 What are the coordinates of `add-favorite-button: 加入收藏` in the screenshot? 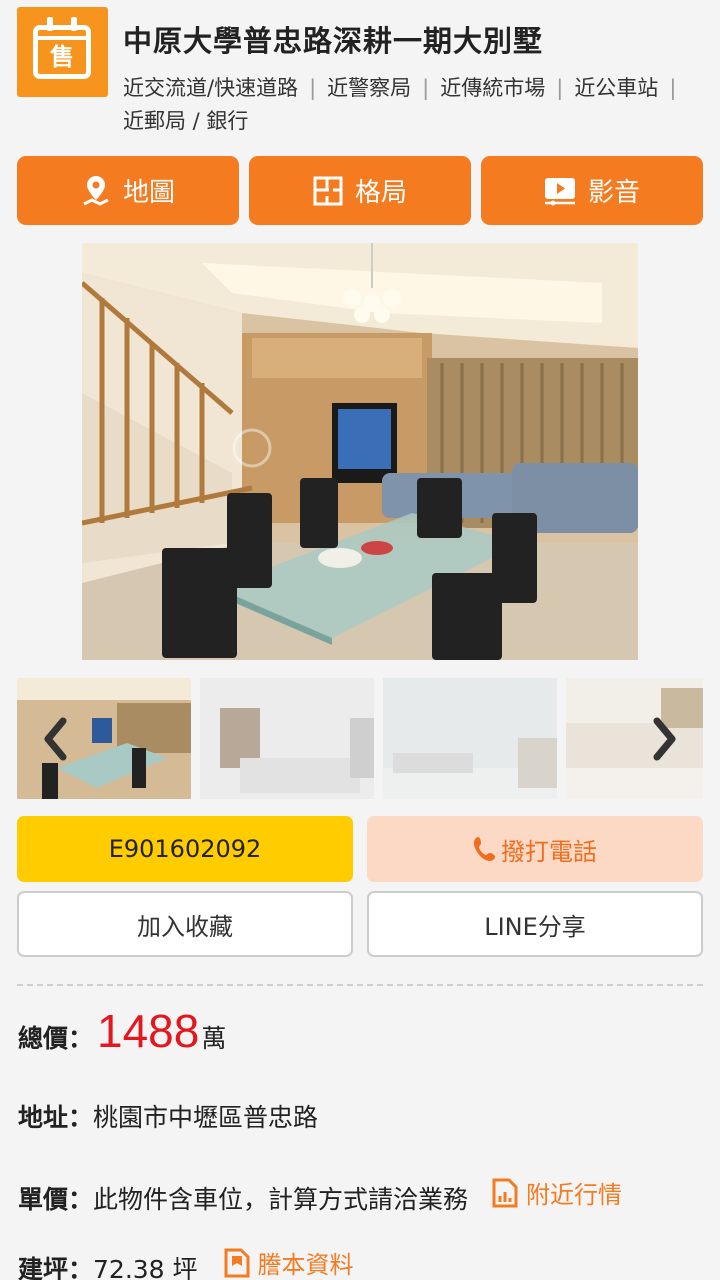 It's located at (185, 924).